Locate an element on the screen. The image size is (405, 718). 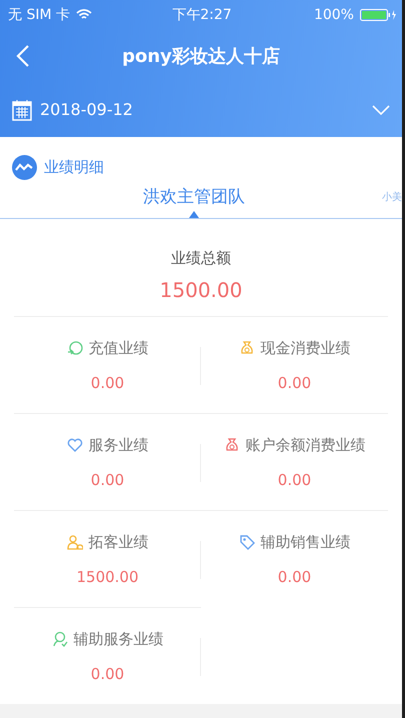
calendar-icon is located at coordinates (22, 109).